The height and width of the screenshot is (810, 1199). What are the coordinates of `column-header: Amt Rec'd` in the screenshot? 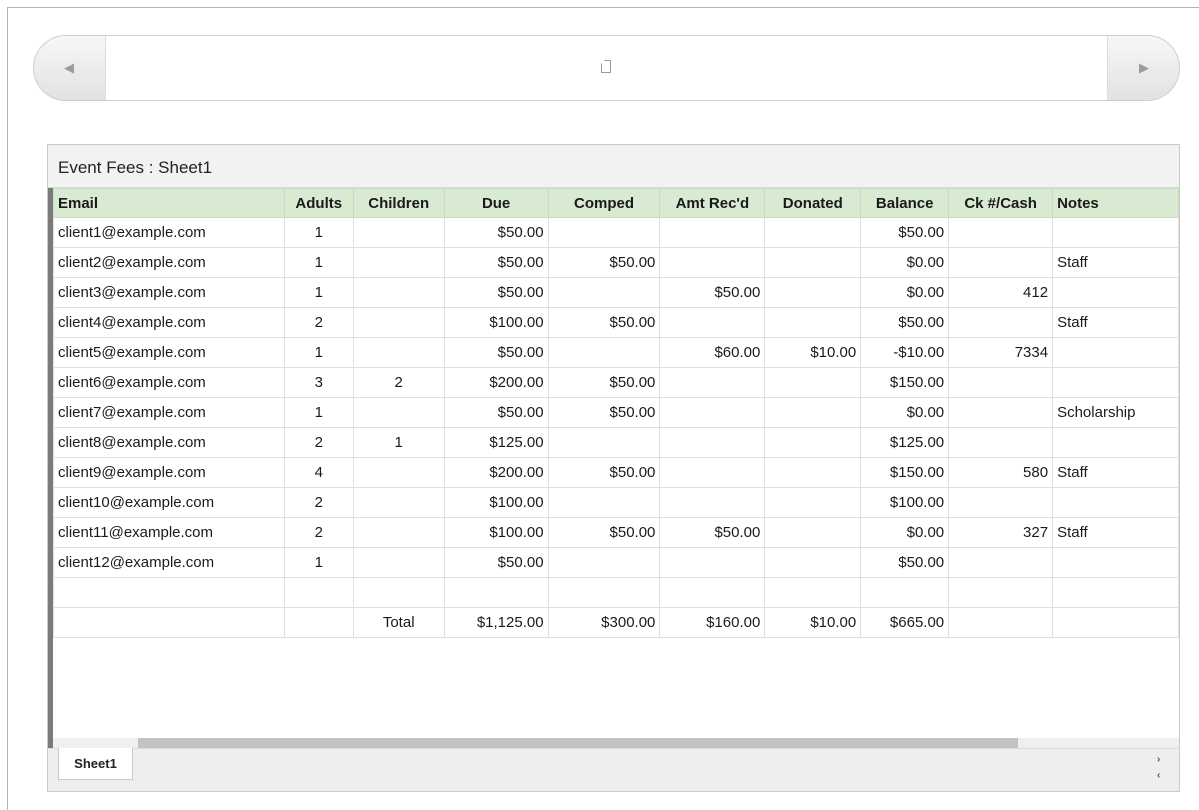 It's located at (712, 203).